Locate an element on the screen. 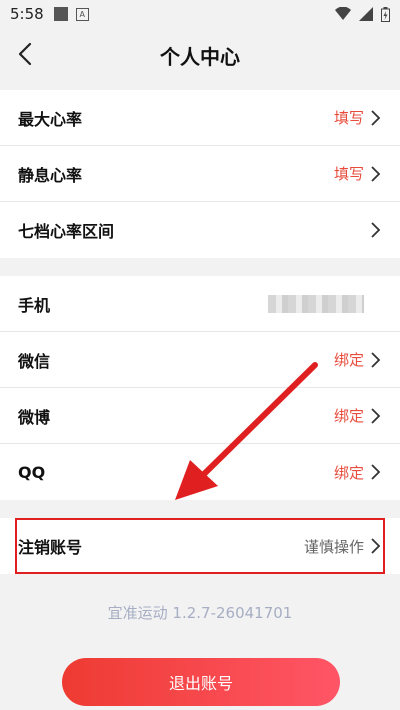  row-value: 谨慎操作 is located at coordinates (333, 546).